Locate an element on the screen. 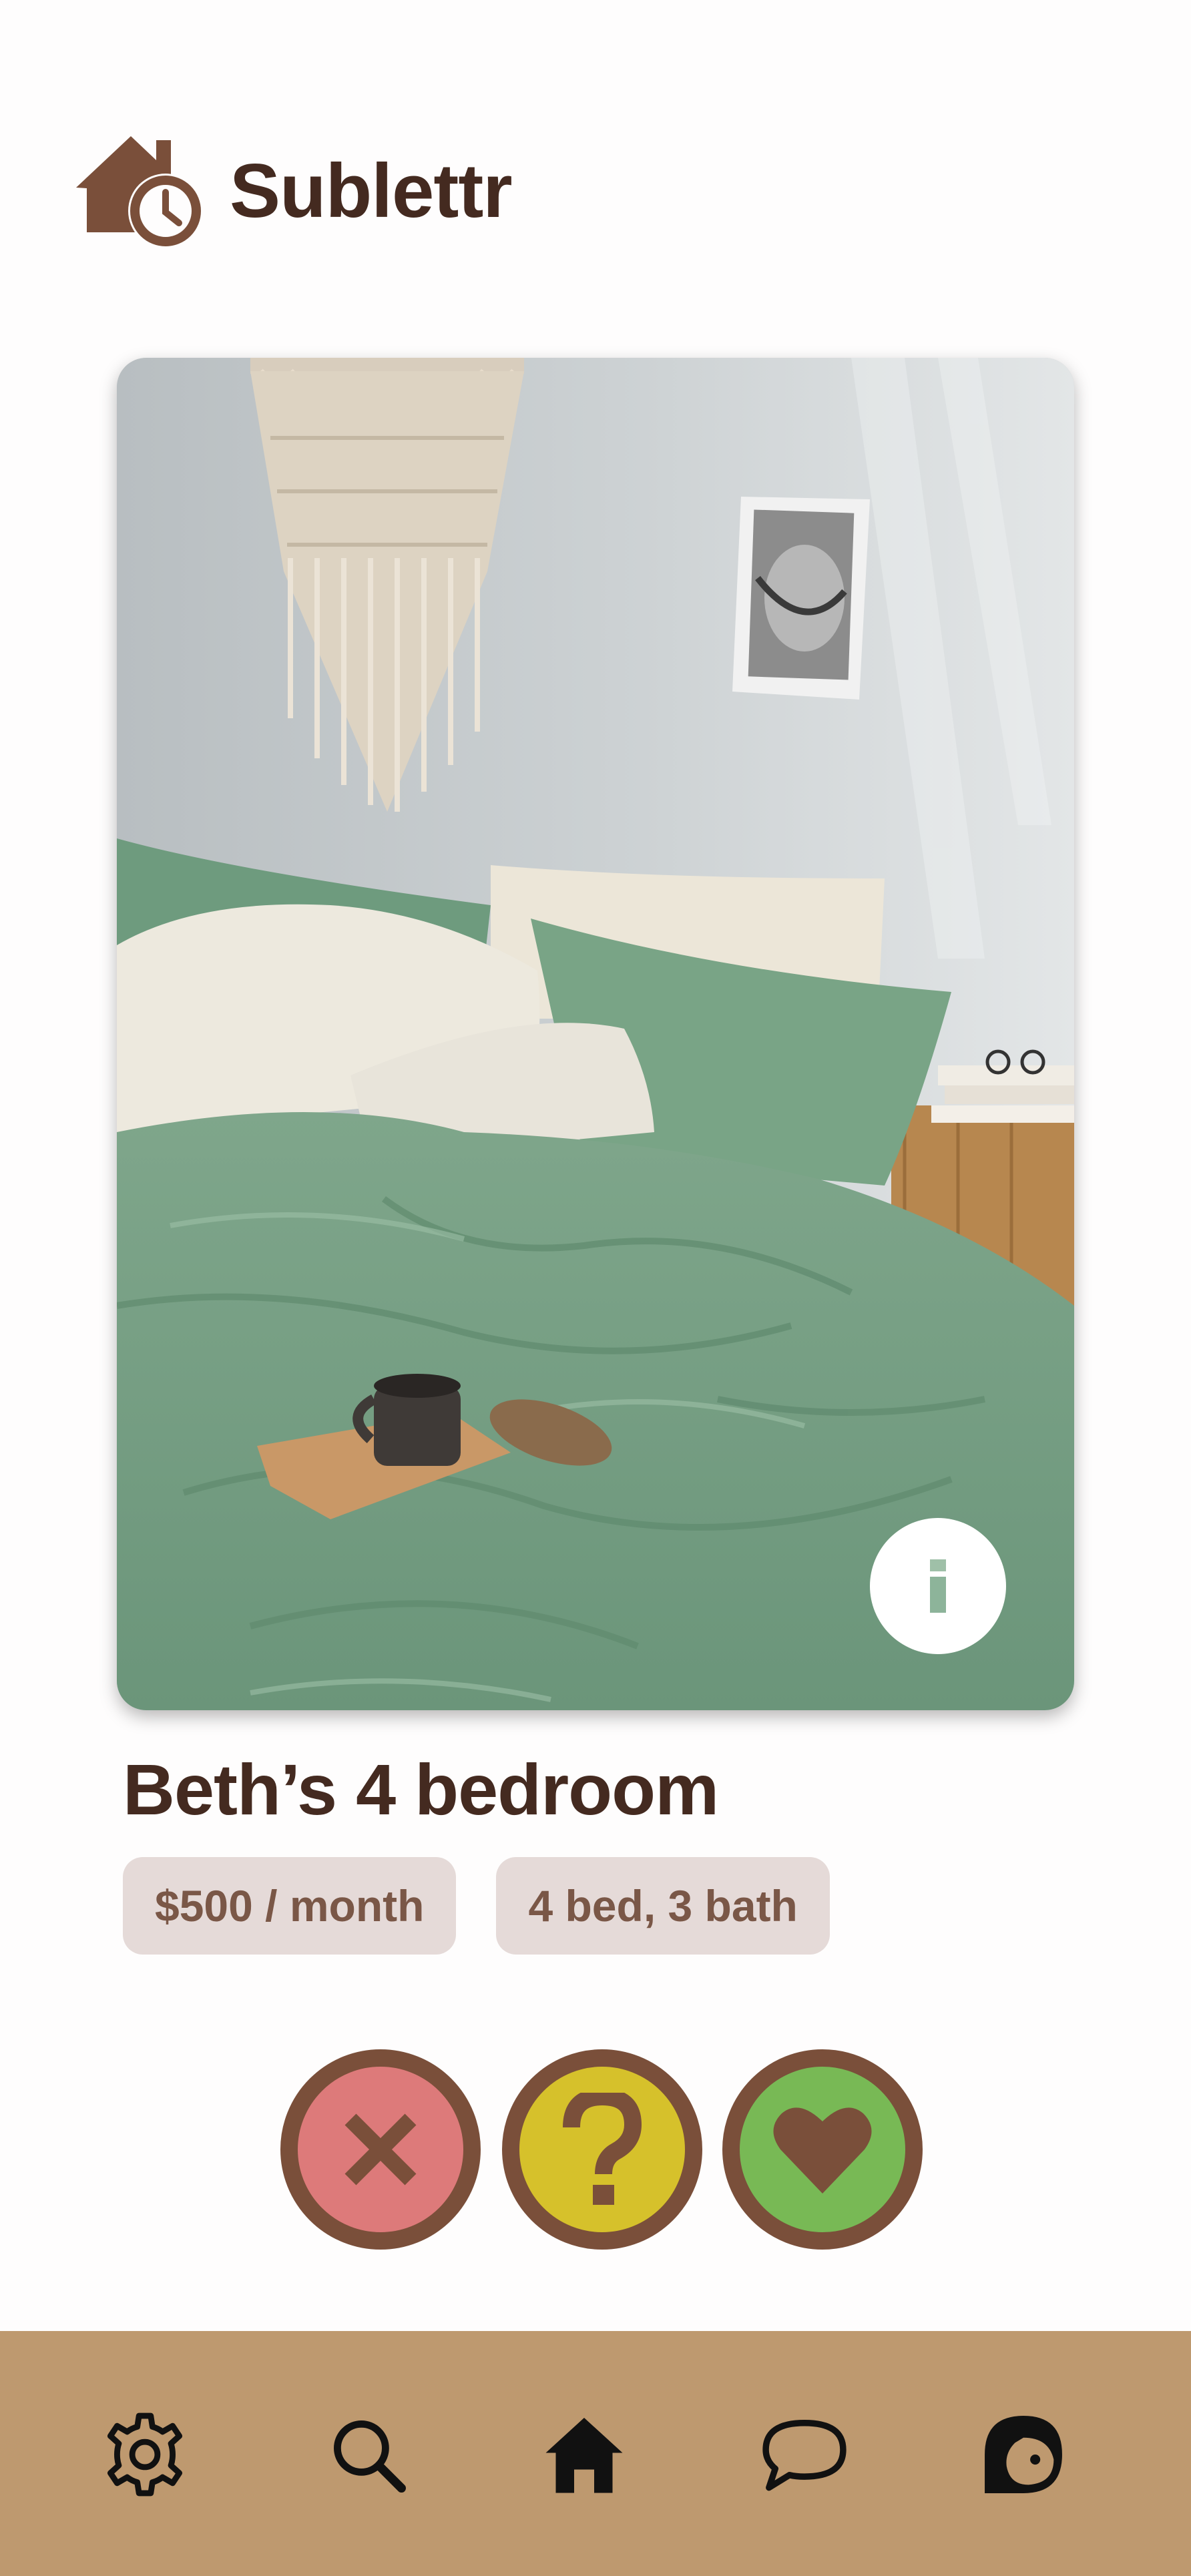  nav-search is located at coordinates (367, 2454).